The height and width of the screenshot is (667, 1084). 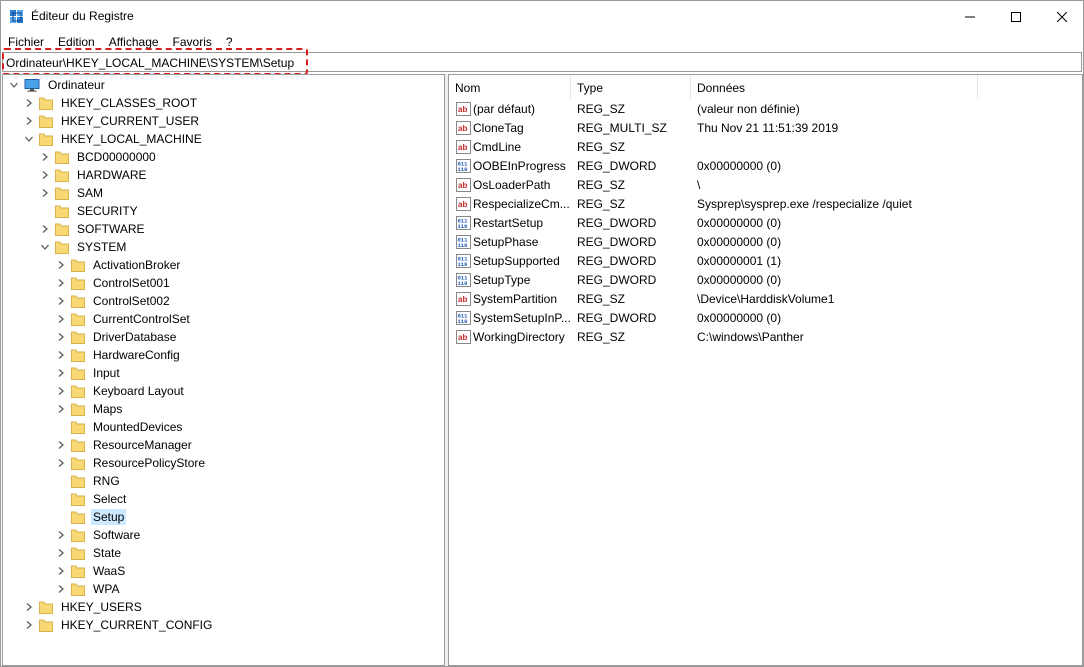 I want to click on tree-item-ordinateur: Ordinateur, so click(x=57, y=85).